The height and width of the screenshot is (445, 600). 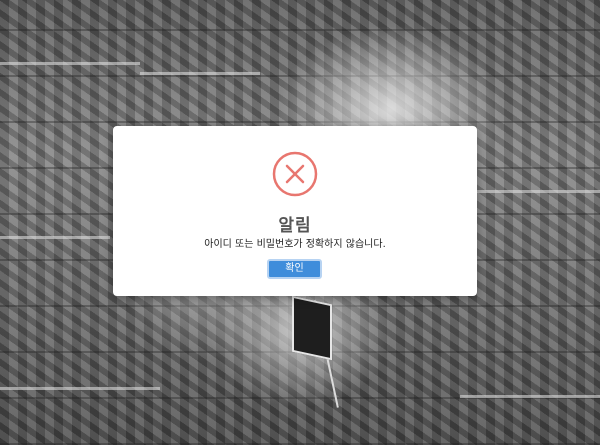 I want to click on error-x-circle-icon, so click(x=295, y=174).